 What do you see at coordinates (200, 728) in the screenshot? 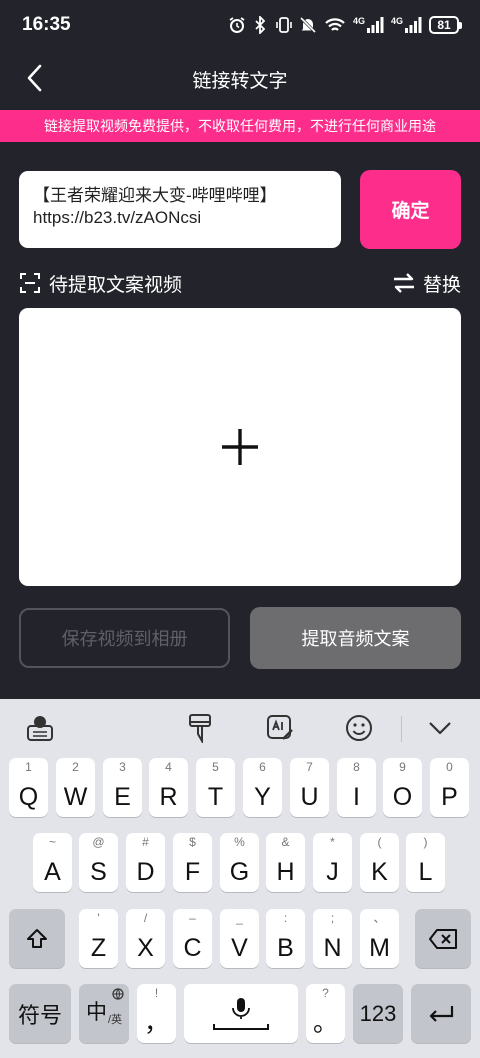
I see `keyboard-skin-button` at bounding box center [200, 728].